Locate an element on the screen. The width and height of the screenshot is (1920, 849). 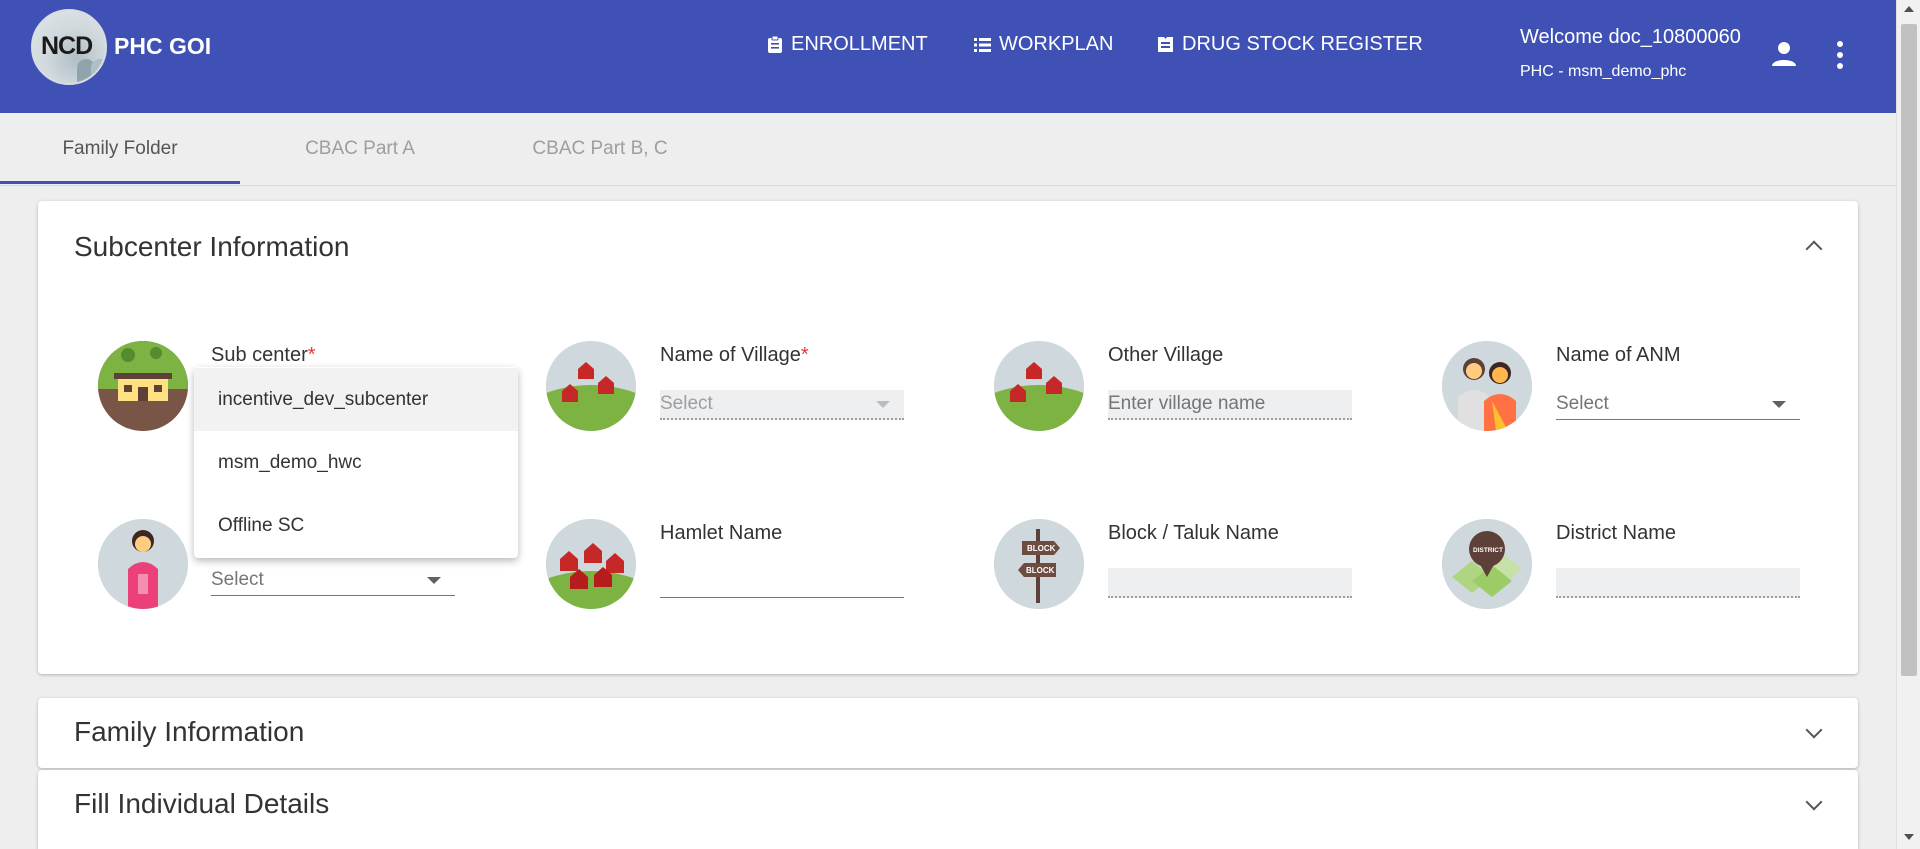
account-icon is located at coordinates (1784, 54).